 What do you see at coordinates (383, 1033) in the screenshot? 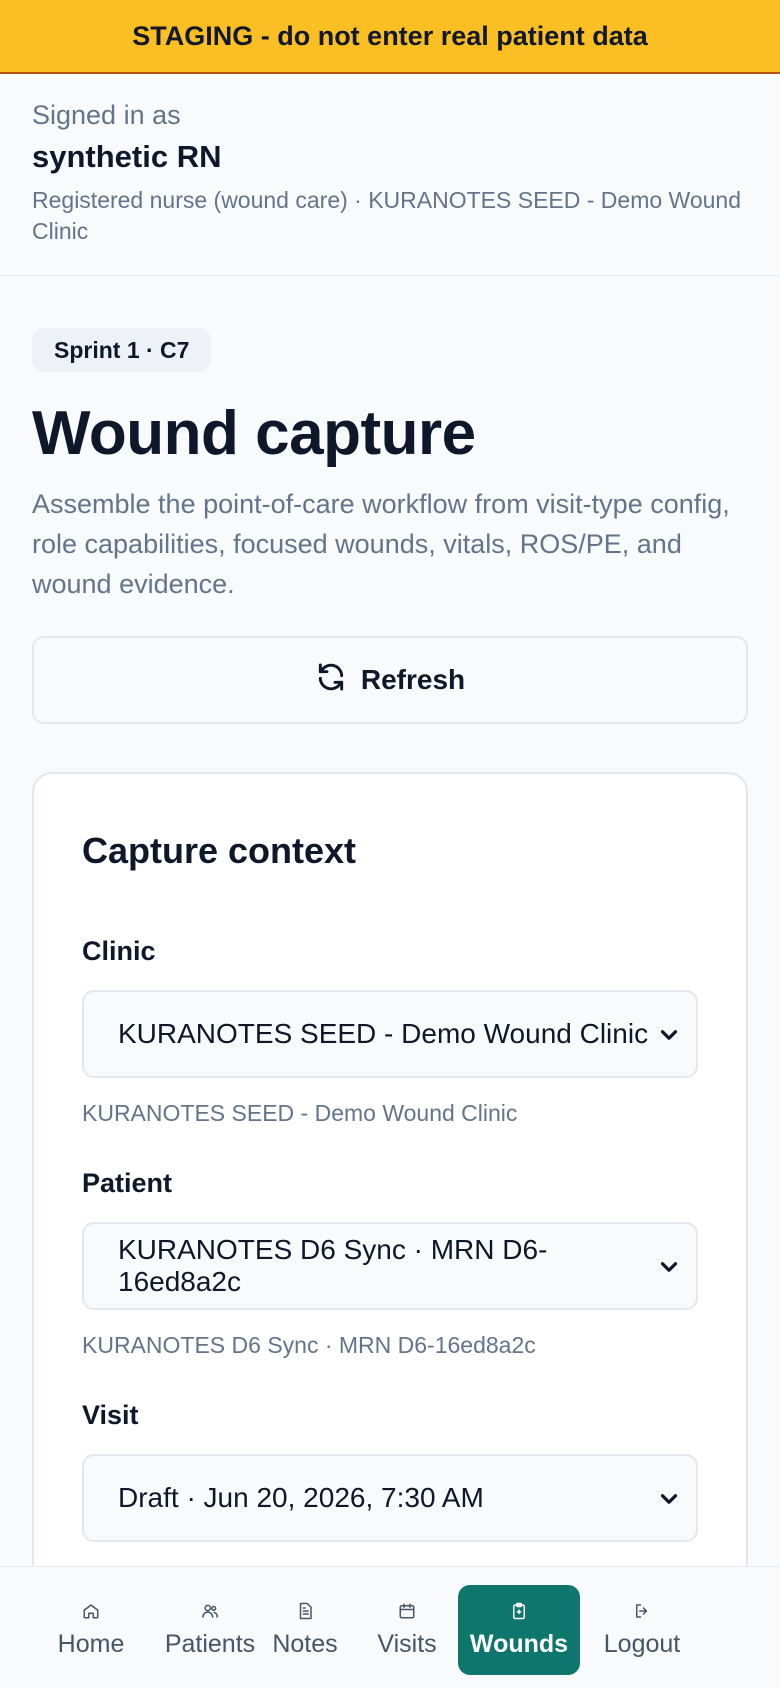
I see `clinic-select-value: KURANOTES SEED - Demo Wound Clinic` at bounding box center [383, 1033].